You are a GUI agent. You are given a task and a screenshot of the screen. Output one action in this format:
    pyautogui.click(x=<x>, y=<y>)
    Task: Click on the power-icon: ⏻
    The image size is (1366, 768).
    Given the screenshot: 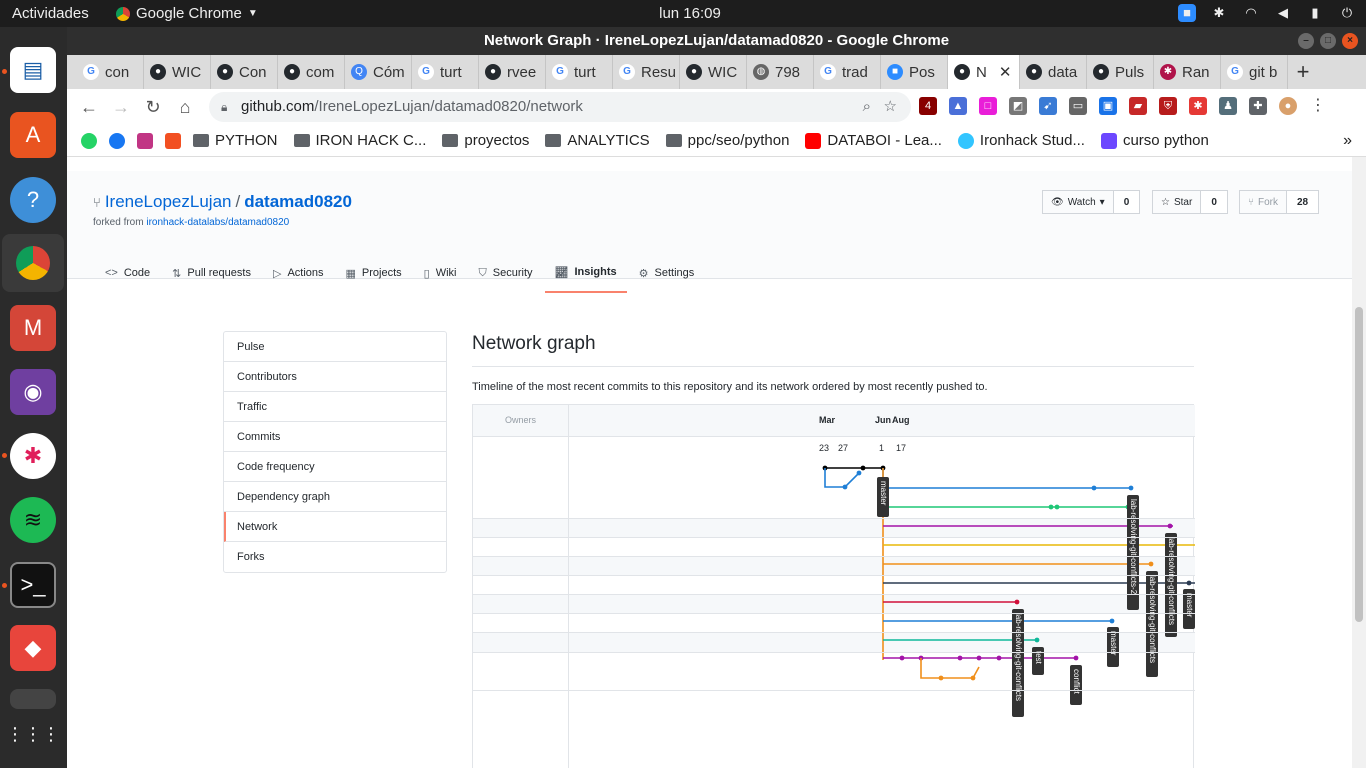 What is the action you would take?
    pyautogui.click(x=1347, y=13)
    